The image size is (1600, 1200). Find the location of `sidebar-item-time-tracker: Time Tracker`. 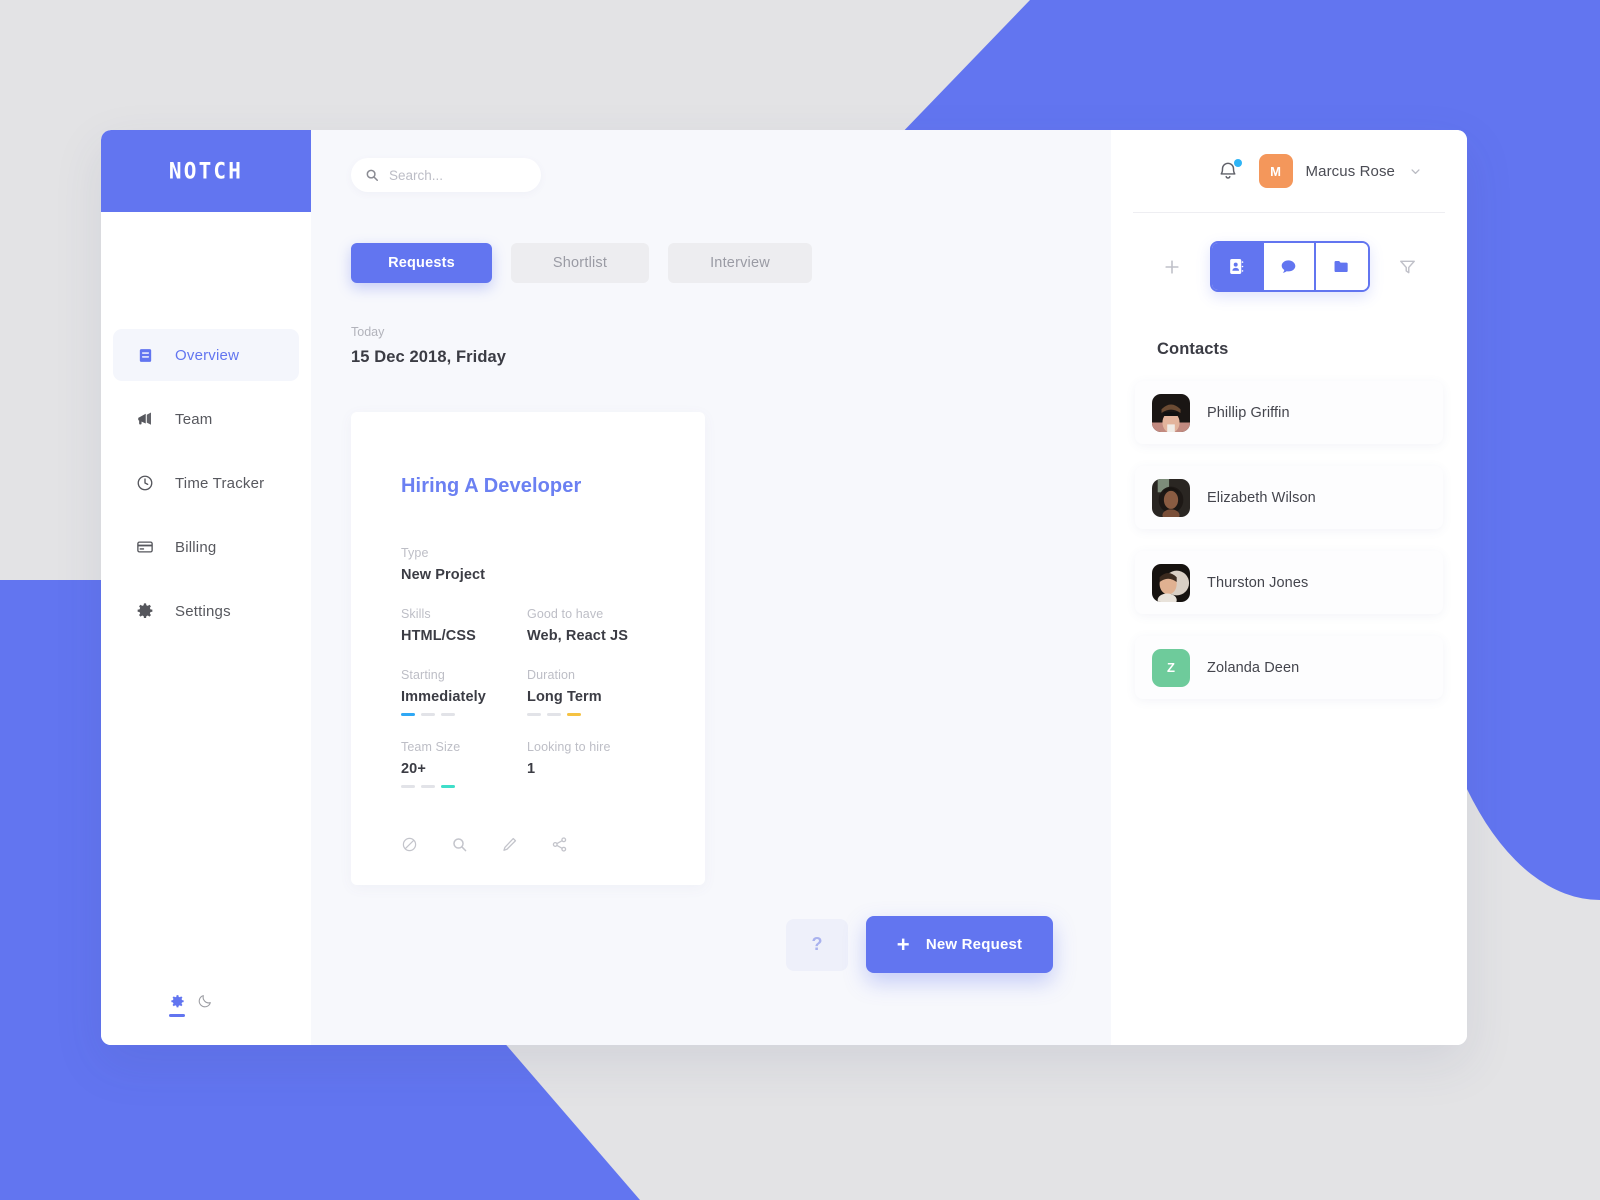

sidebar-item-time-tracker: Time Tracker is located at coordinates (206, 483).